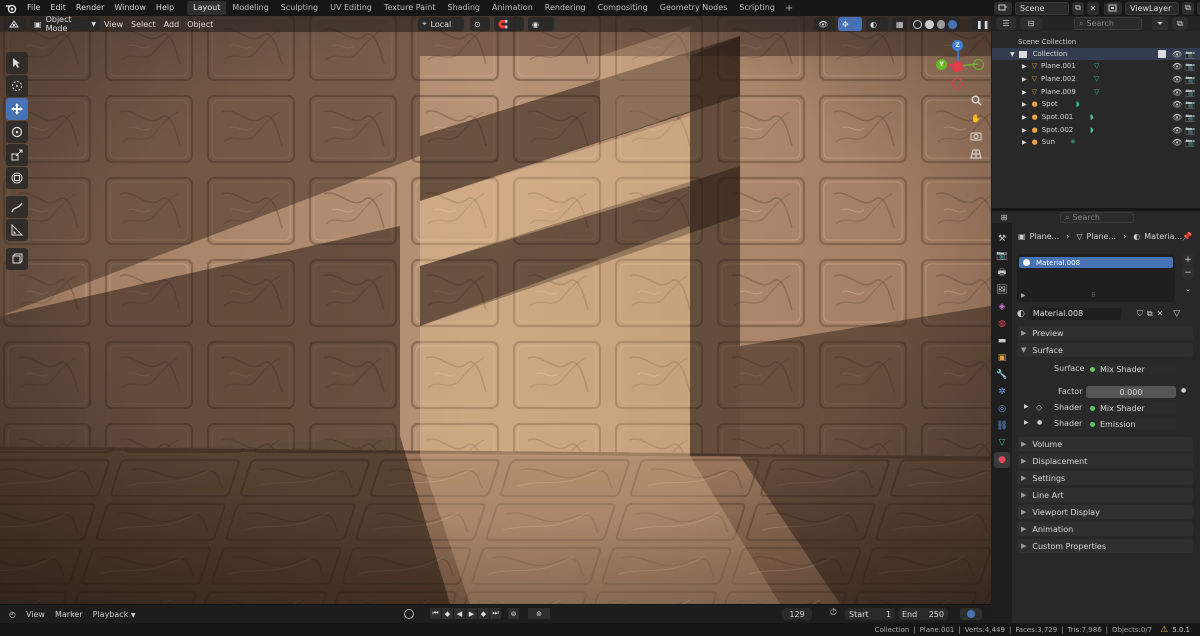 The height and width of the screenshot is (636, 1200). I want to click on gizmo-neg-y-axis, so click(978, 64).